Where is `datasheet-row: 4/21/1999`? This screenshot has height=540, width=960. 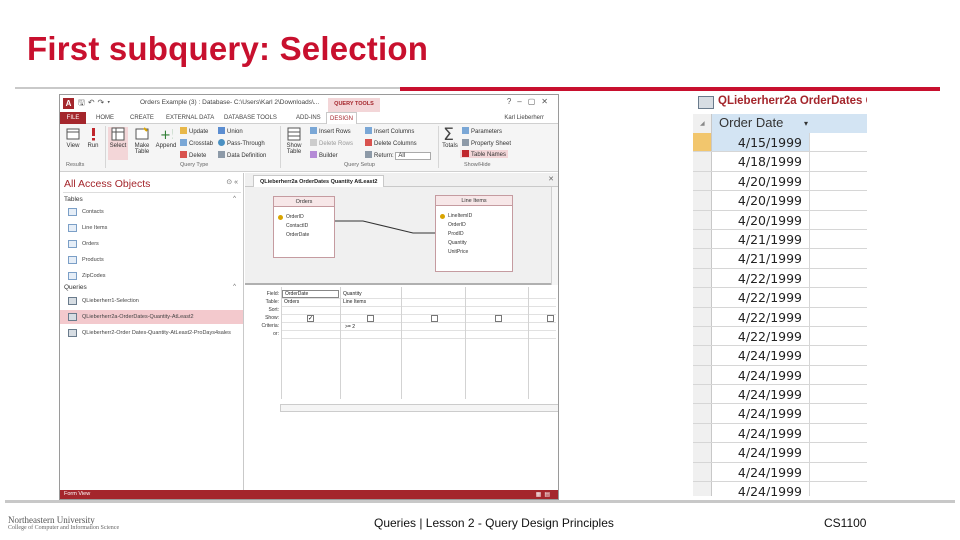
datasheet-row: 4/21/1999 is located at coordinates (780, 259).